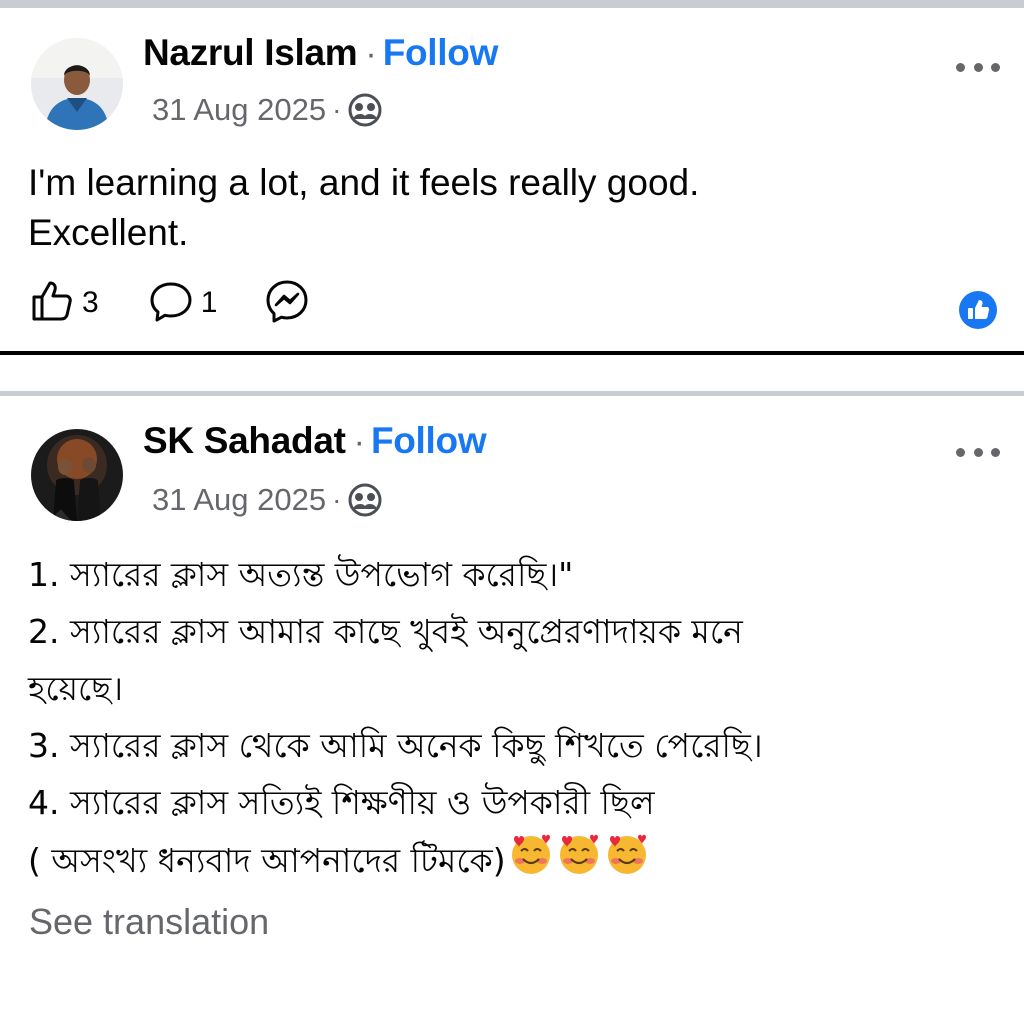  Describe the element at coordinates (267, 860) in the screenshot. I see `post-text-line: ( অসংখ্য ধন্যবাদ আপনাদের টিমকে)` at that location.